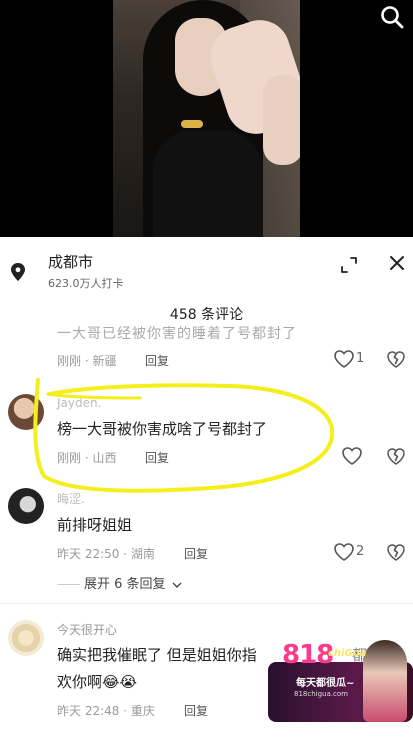 The width and height of the screenshot is (413, 737). I want to click on city-name: 成都市, so click(70, 261).